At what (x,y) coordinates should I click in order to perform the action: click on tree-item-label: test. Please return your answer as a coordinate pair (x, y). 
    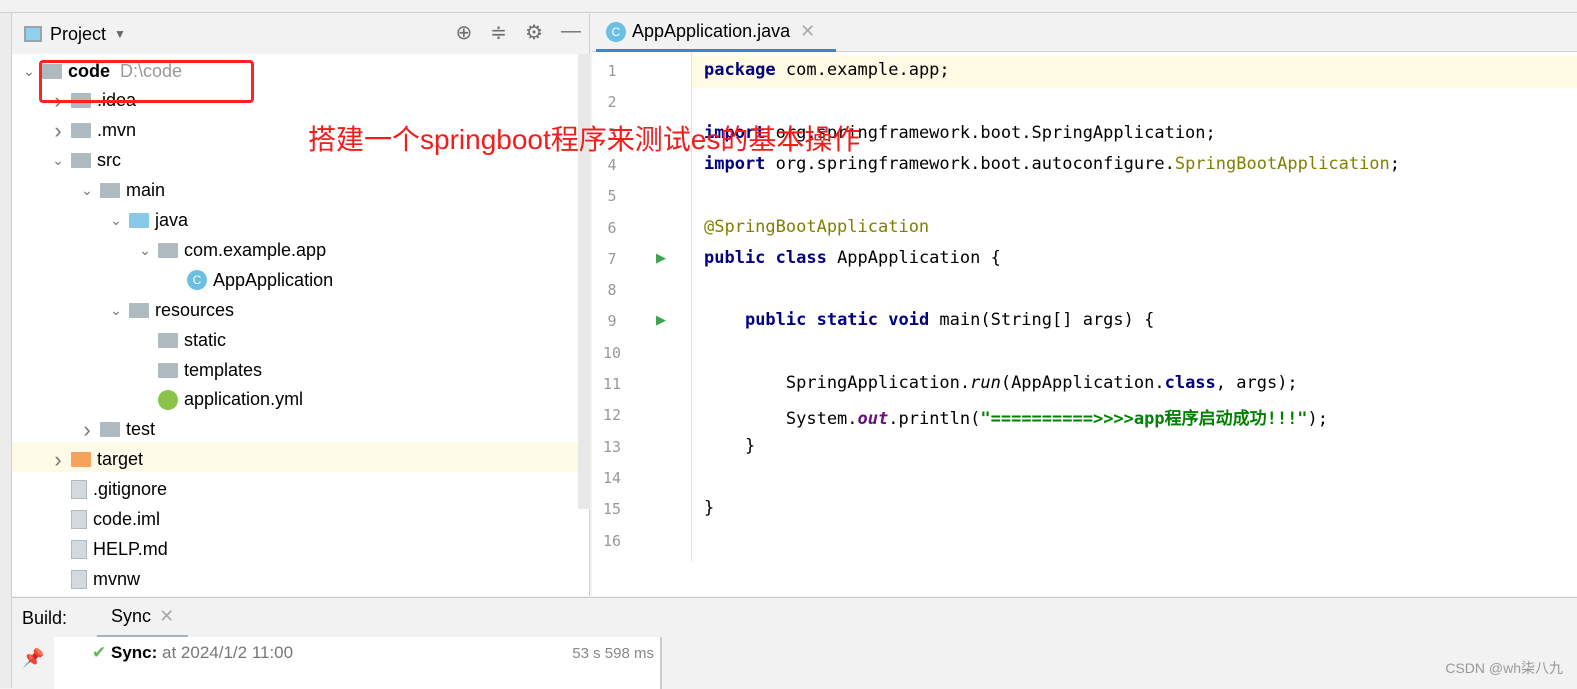
    Looking at the image, I should click on (141, 429).